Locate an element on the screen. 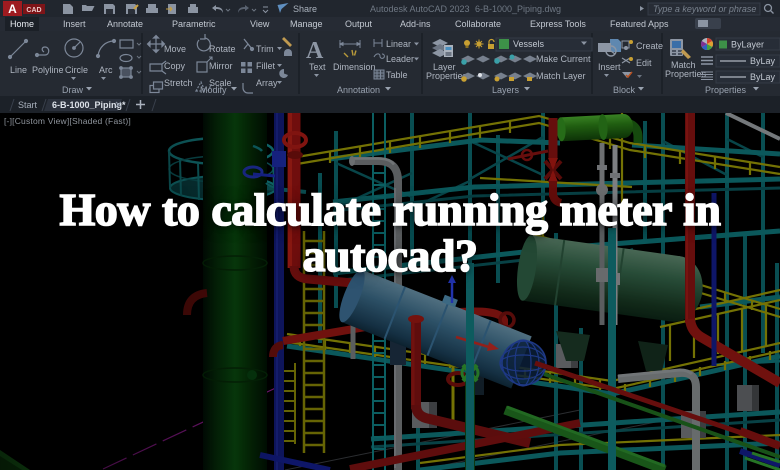 Image resolution: width=780 pixels, height=470 pixels. svg-text: CAD is located at coordinates (33, 10).